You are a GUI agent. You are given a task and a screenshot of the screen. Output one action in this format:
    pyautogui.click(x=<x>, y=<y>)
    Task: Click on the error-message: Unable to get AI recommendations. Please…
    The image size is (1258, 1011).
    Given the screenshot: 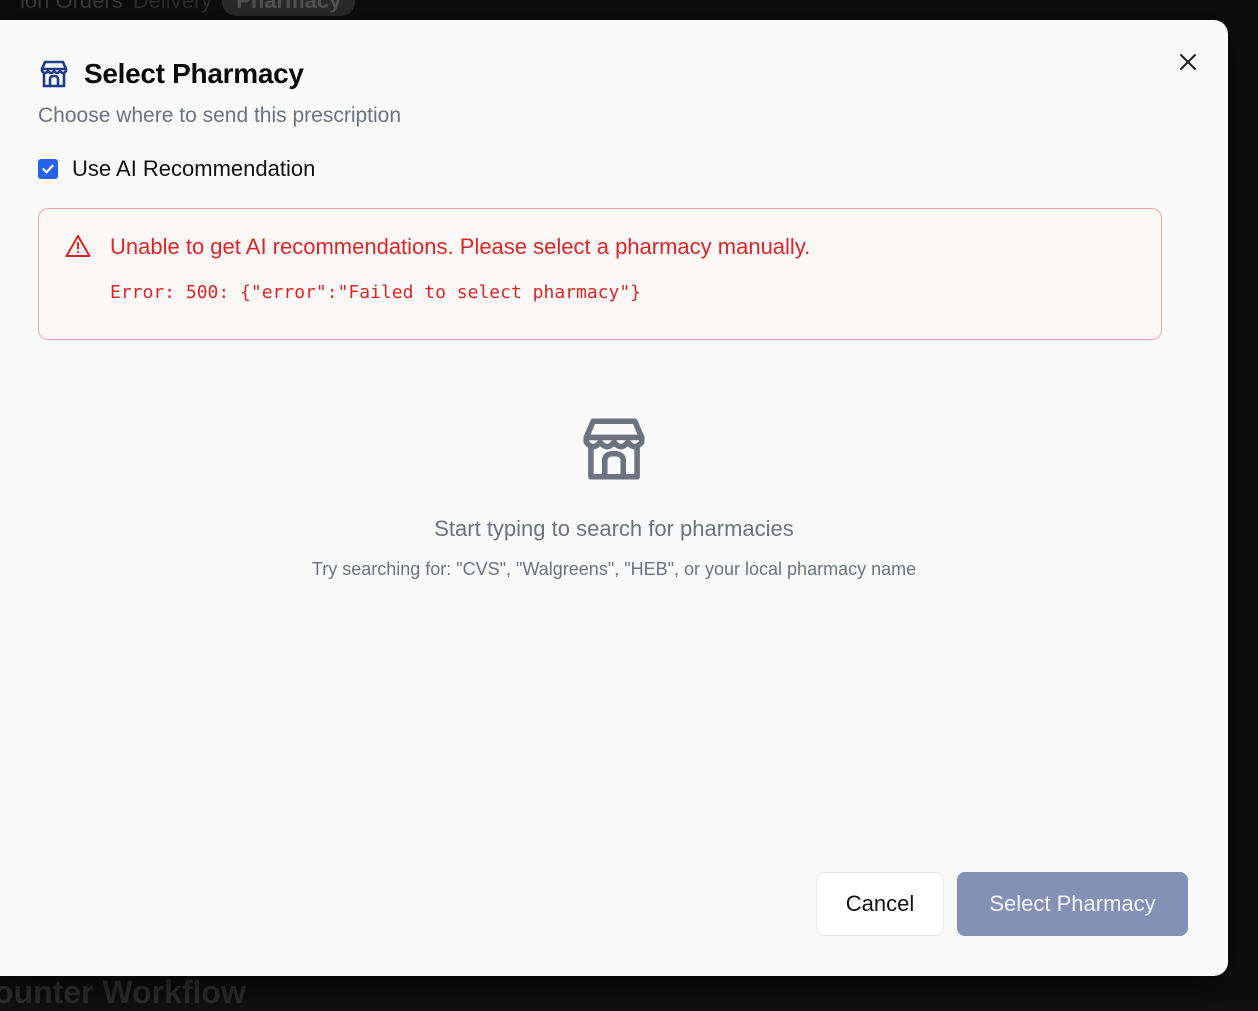 What is the action you would take?
    pyautogui.click(x=460, y=247)
    